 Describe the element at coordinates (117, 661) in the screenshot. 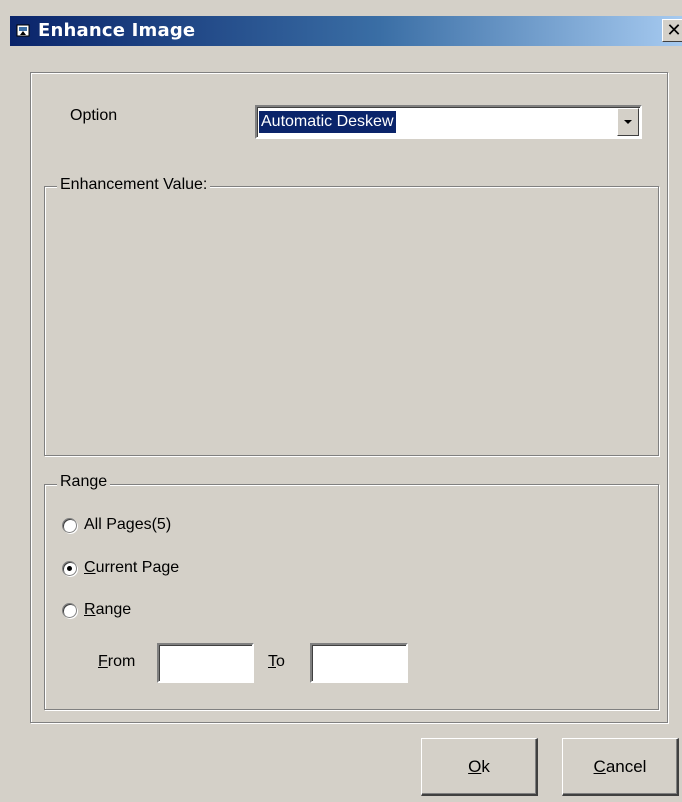

I see `from-label: From` at that location.